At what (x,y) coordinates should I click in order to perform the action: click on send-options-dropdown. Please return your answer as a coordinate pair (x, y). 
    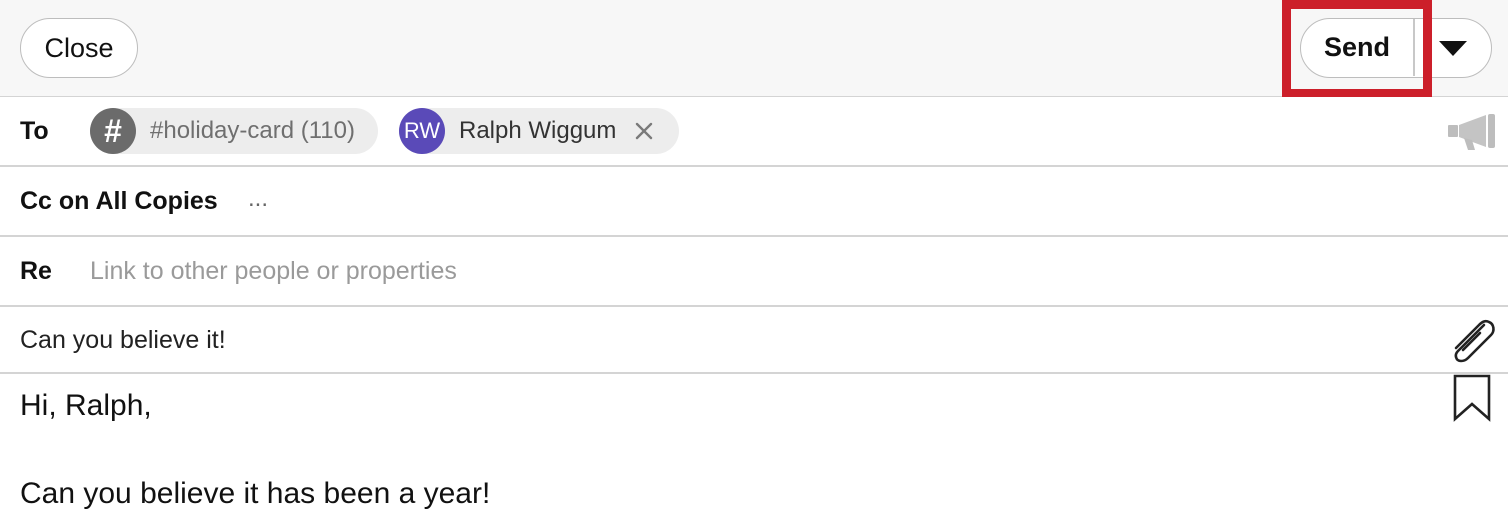
    Looking at the image, I should click on (1453, 47).